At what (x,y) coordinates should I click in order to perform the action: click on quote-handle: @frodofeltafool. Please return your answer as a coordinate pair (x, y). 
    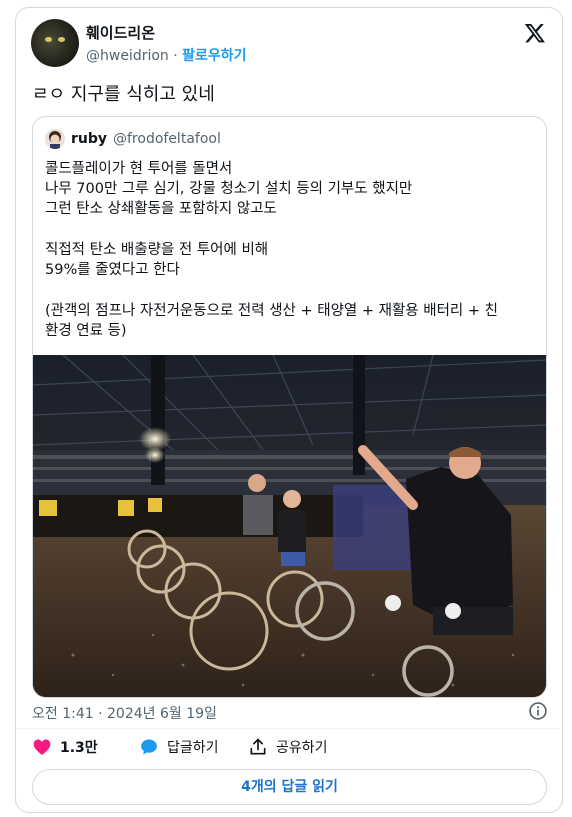
    Looking at the image, I should click on (167, 139).